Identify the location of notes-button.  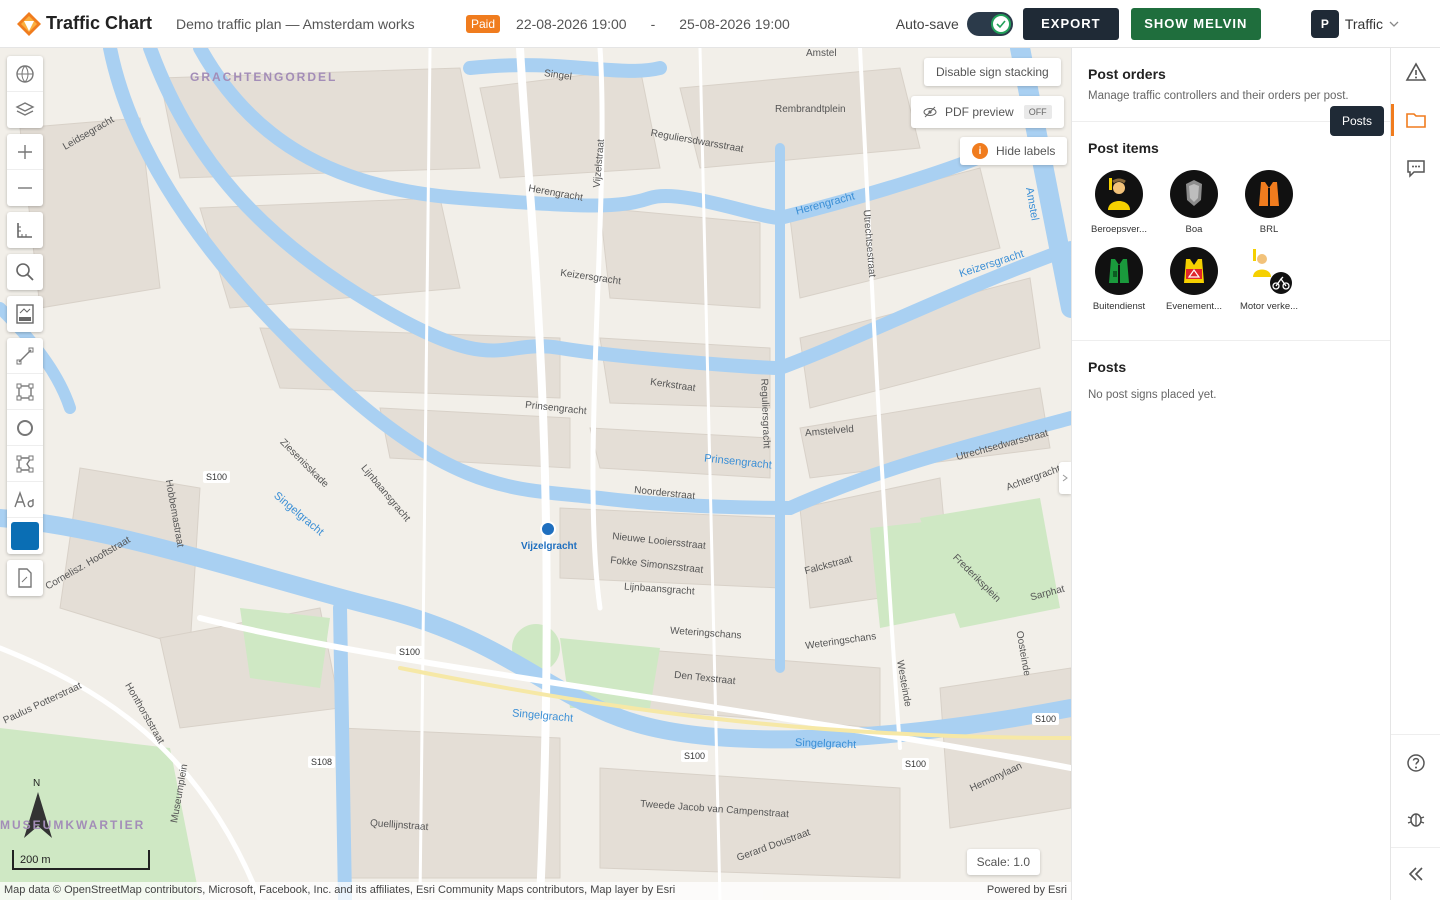
(25, 578).